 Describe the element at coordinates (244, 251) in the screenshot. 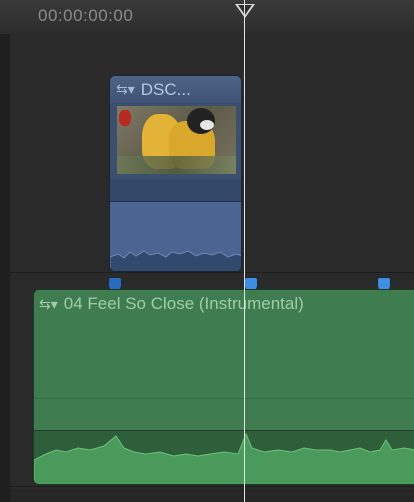

I see `playhead` at that location.